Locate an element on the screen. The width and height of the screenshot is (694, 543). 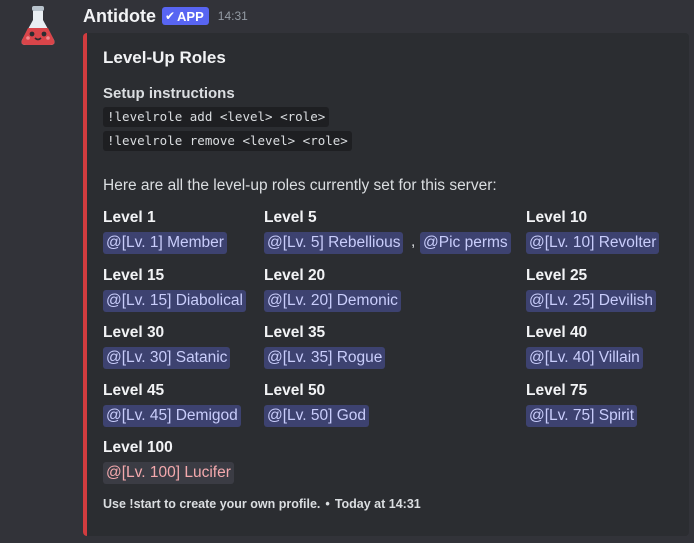
checkmark-icon: ✔ is located at coordinates (170, 16).